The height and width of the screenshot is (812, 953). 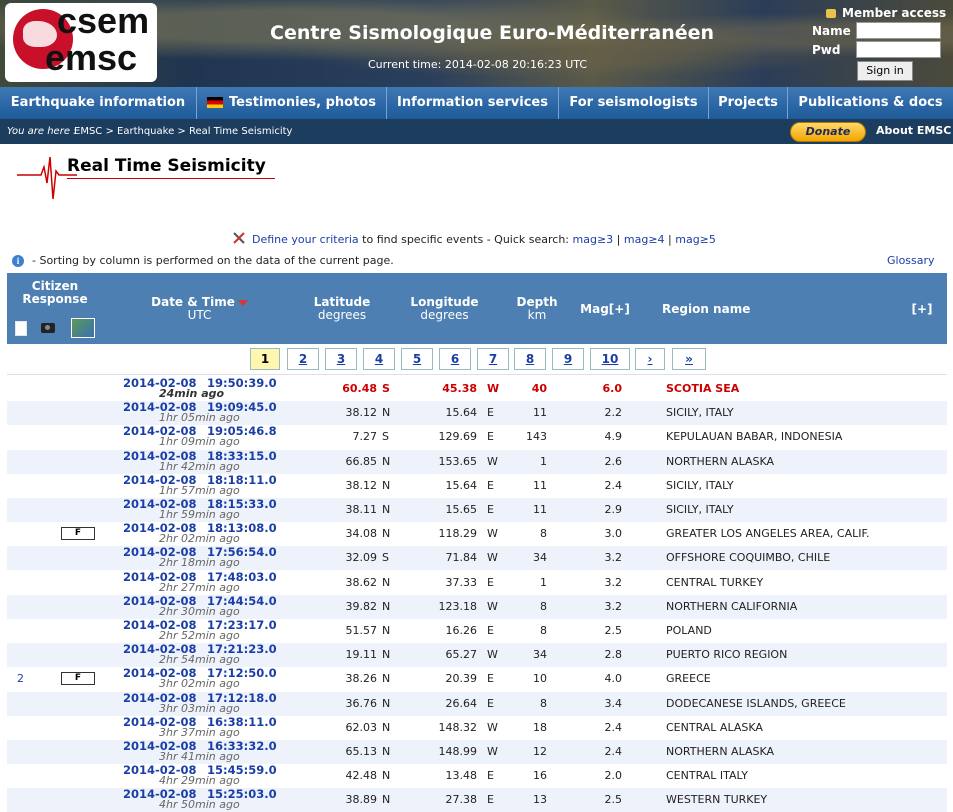 I want to click on time-ago: 1hr 57min ago, so click(x=199, y=490).